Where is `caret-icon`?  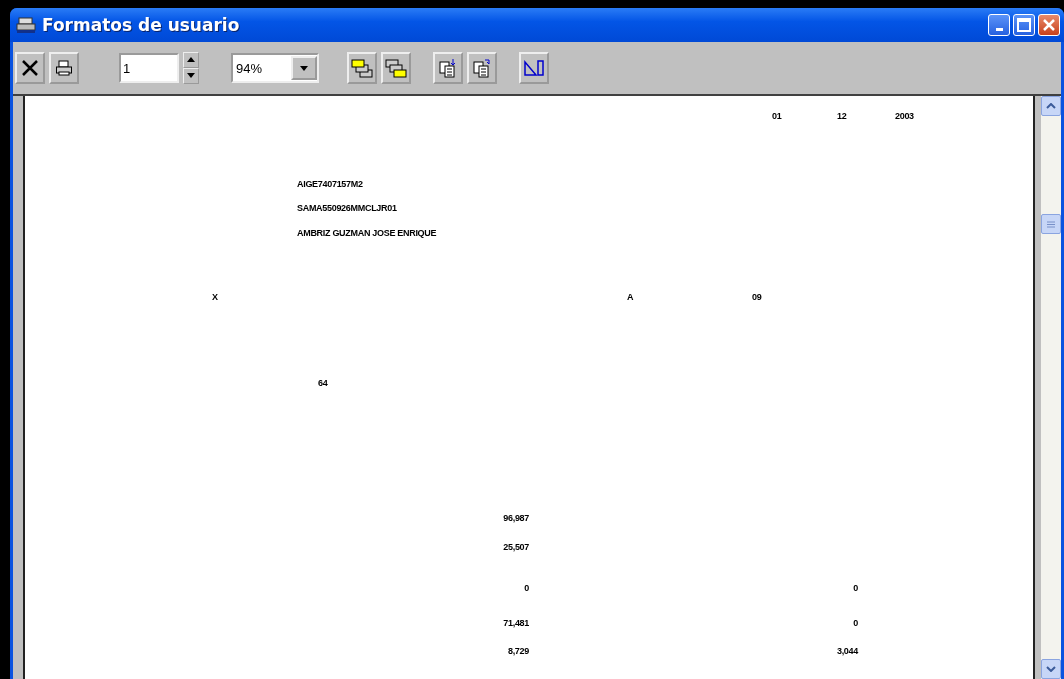
caret-icon is located at coordinates (304, 68).